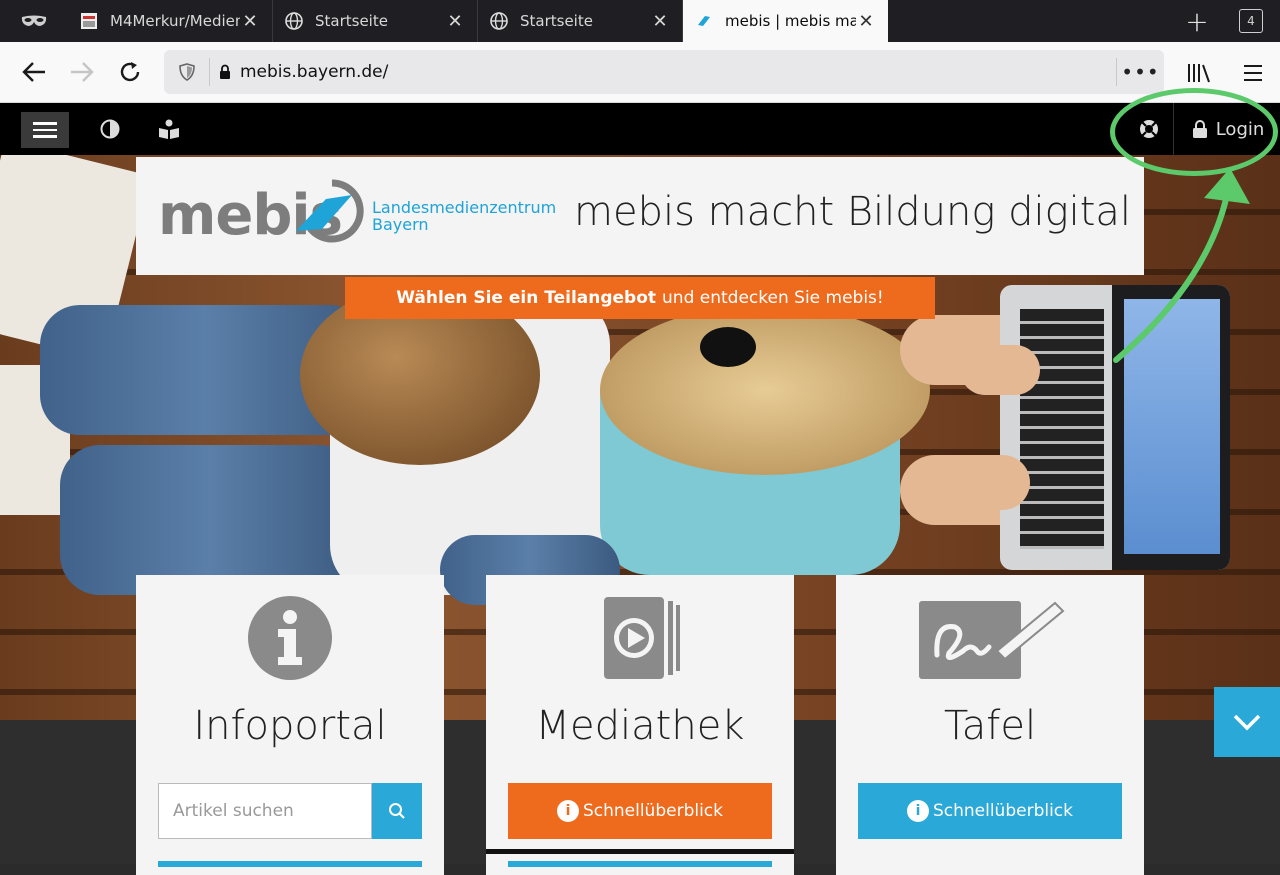 Image resolution: width=1280 pixels, height=875 pixels. I want to click on app-menu-icon, so click(1253, 73).